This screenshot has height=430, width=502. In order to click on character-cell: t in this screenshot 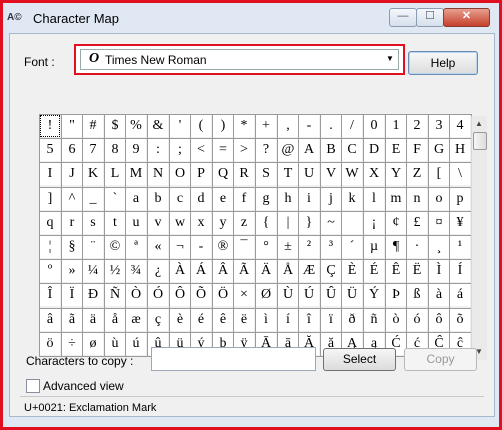, I will do `click(115, 223)`.